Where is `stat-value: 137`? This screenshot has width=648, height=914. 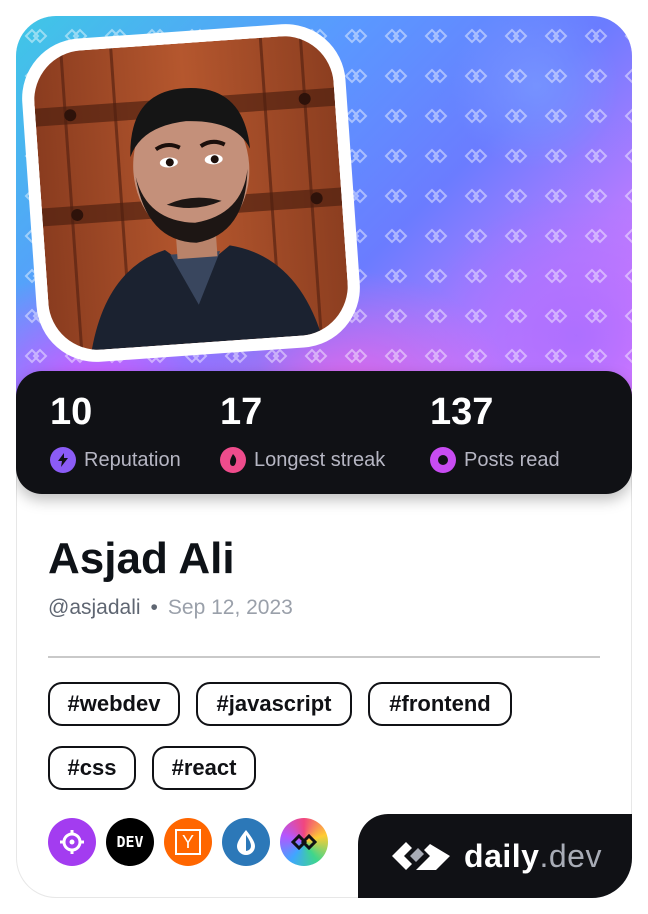
stat-value: 137 is located at coordinates (462, 412).